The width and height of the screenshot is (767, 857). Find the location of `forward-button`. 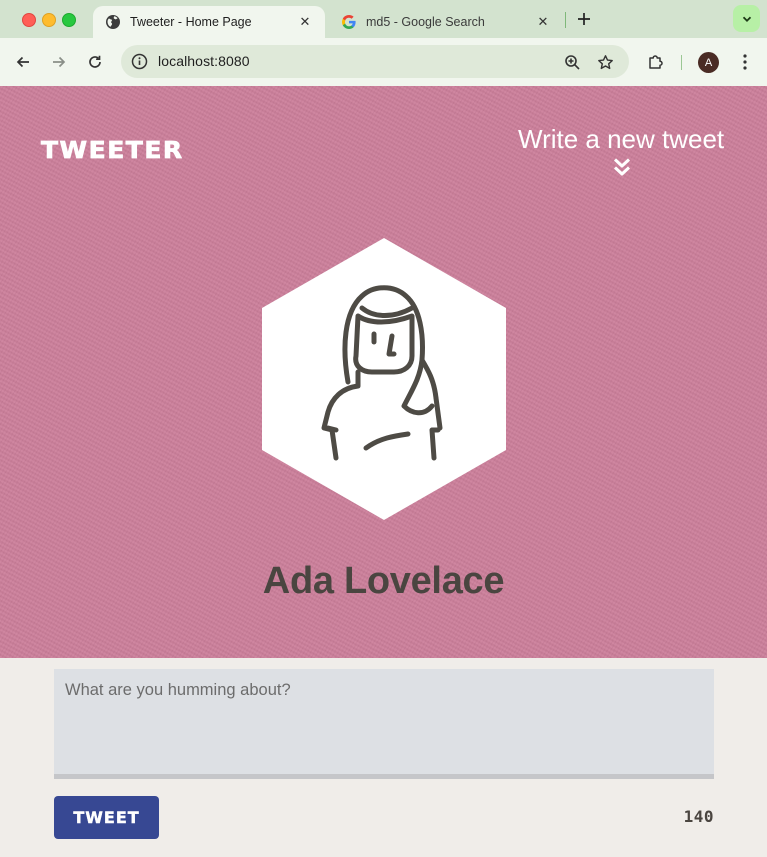

forward-button is located at coordinates (59, 62).